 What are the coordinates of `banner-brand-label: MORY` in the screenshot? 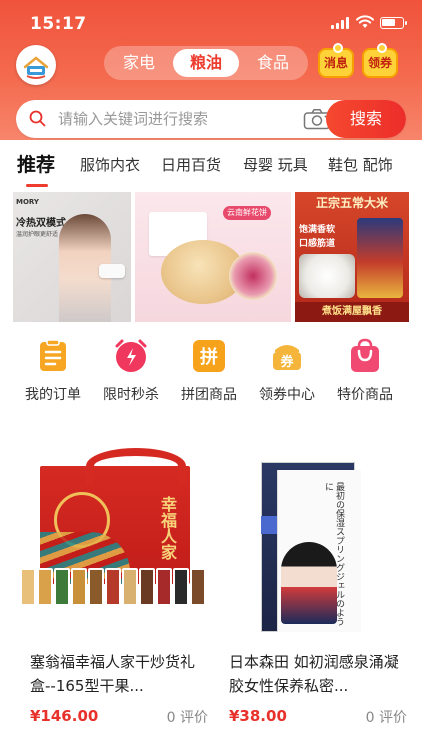 It's located at (27, 202).